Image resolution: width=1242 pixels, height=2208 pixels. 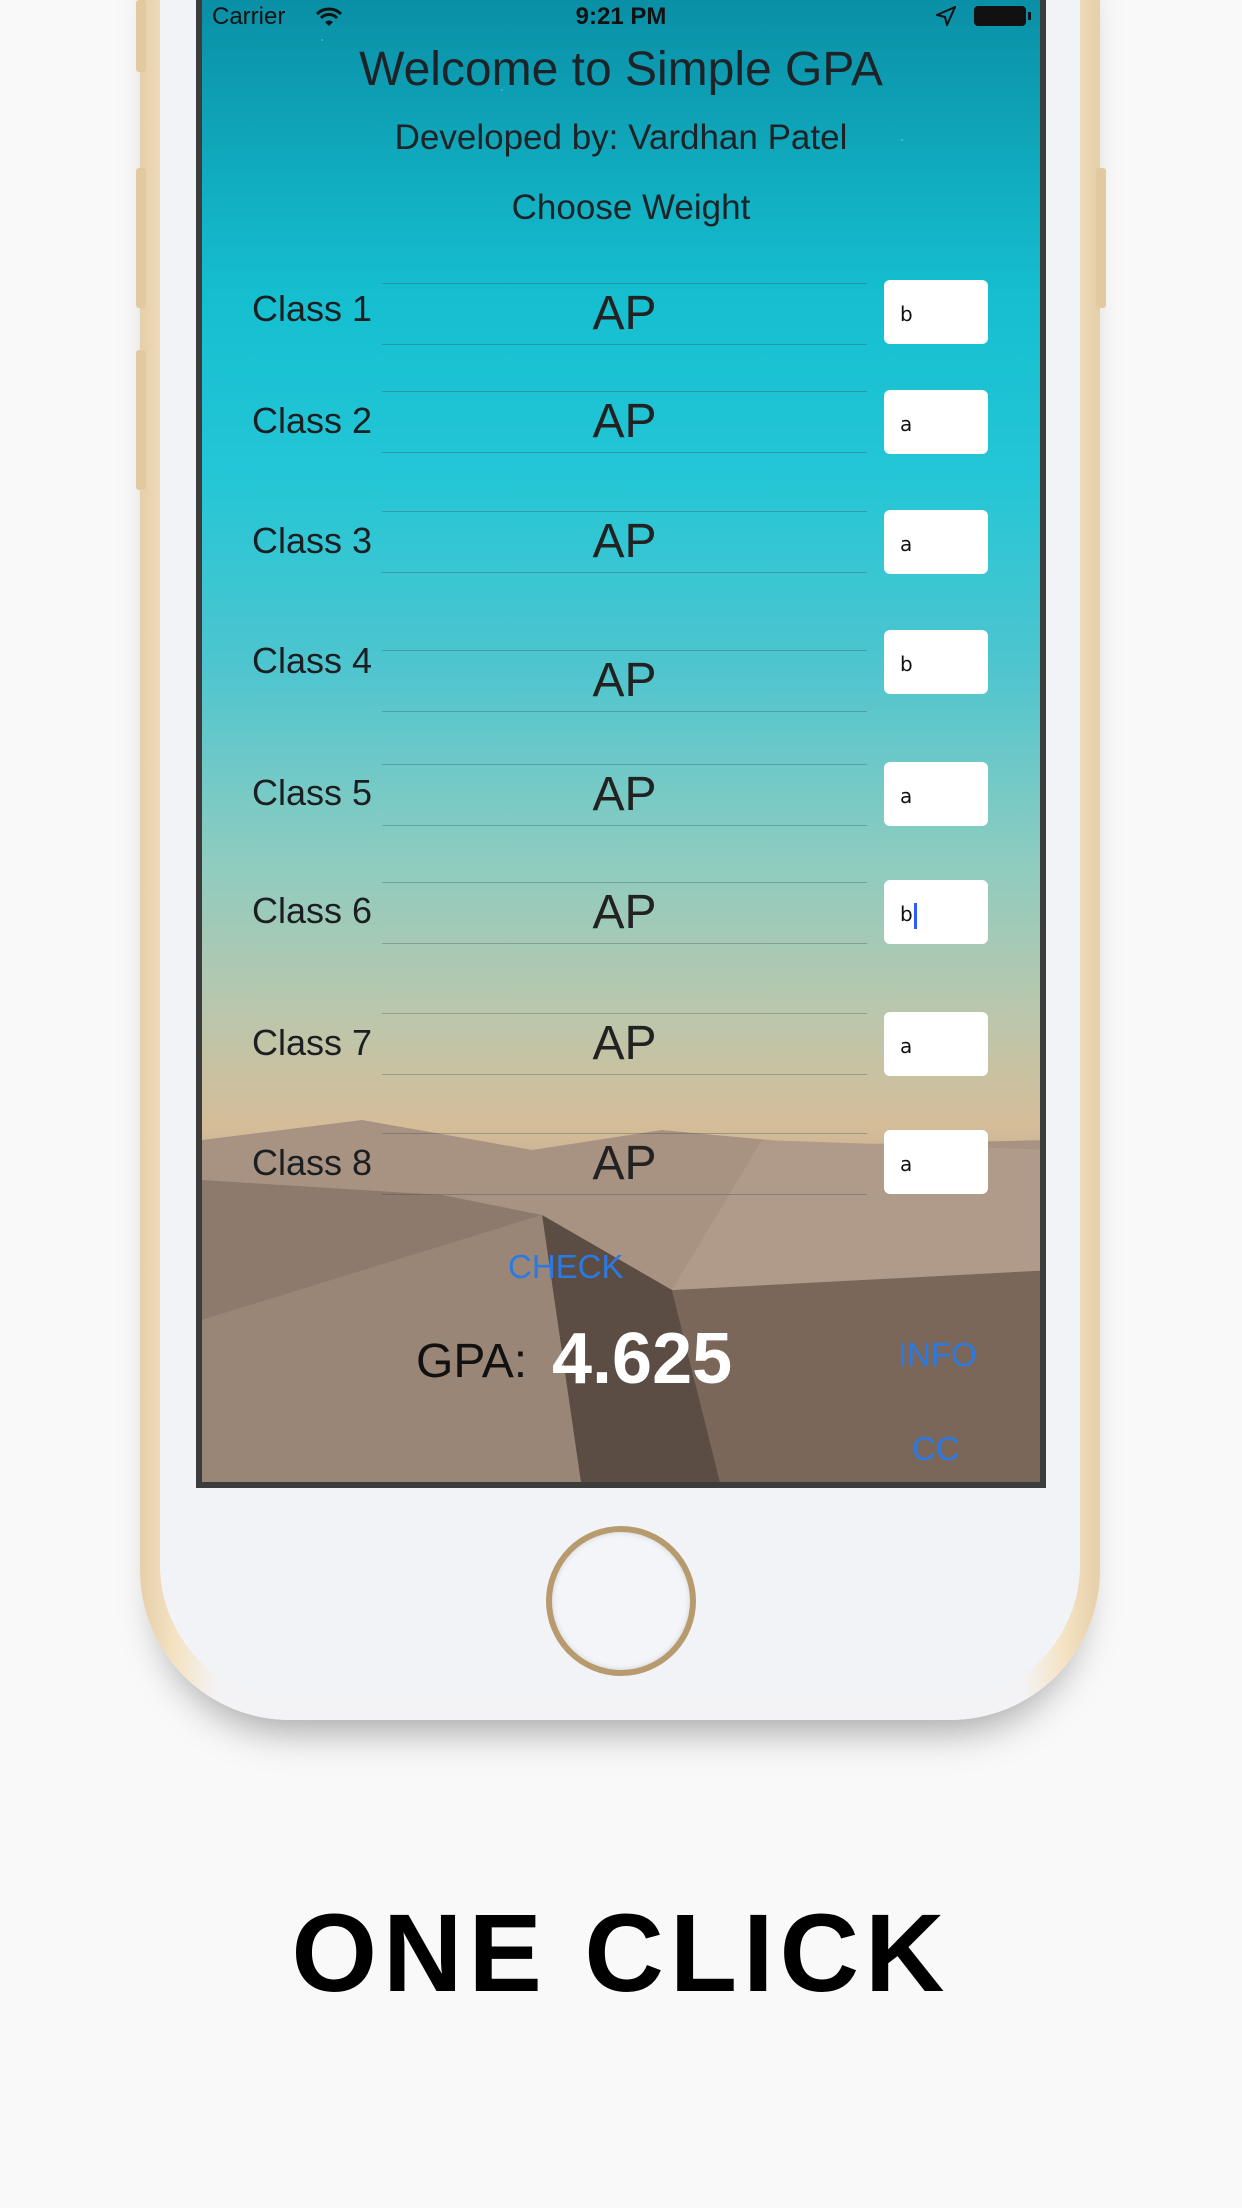 What do you see at coordinates (936, 542) in the screenshot?
I see `grade-input-3: a` at bounding box center [936, 542].